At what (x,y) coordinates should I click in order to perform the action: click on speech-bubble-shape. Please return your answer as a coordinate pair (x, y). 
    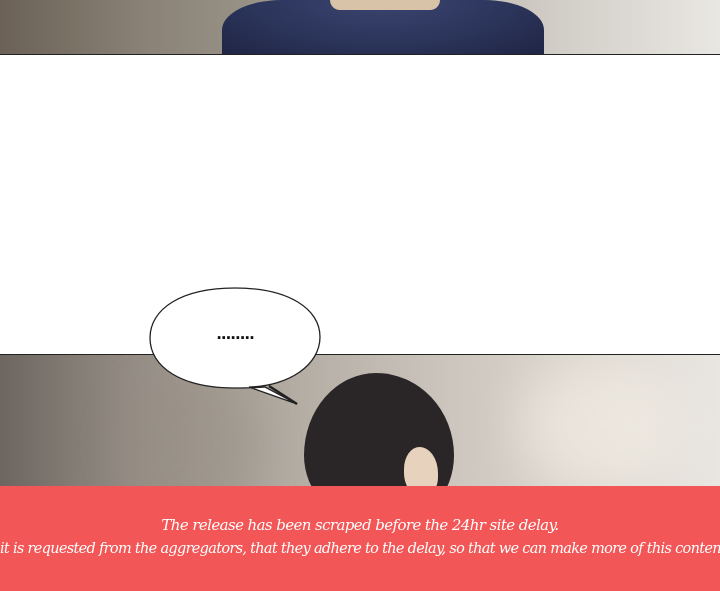
    Looking at the image, I should click on (235, 346).